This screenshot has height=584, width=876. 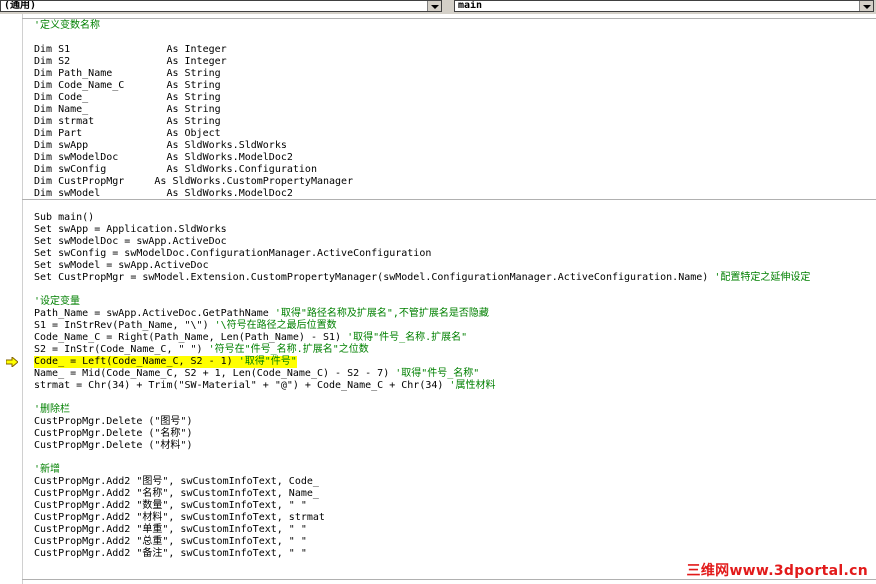 I want to click on code-line: CustPropMgr.Delete ("材料"), so click(x=113, y=445).